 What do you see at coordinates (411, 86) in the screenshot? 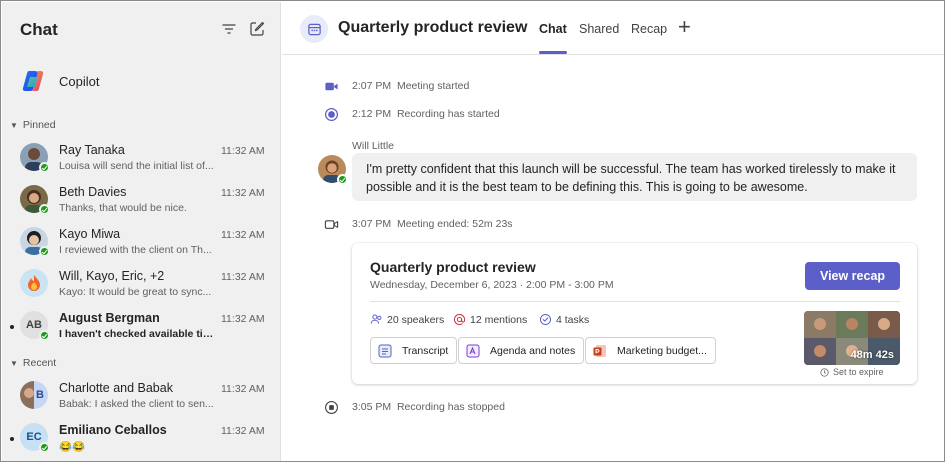
I see `event-text: 2:07 PM Meeting started` at bounding box center [411, 86].